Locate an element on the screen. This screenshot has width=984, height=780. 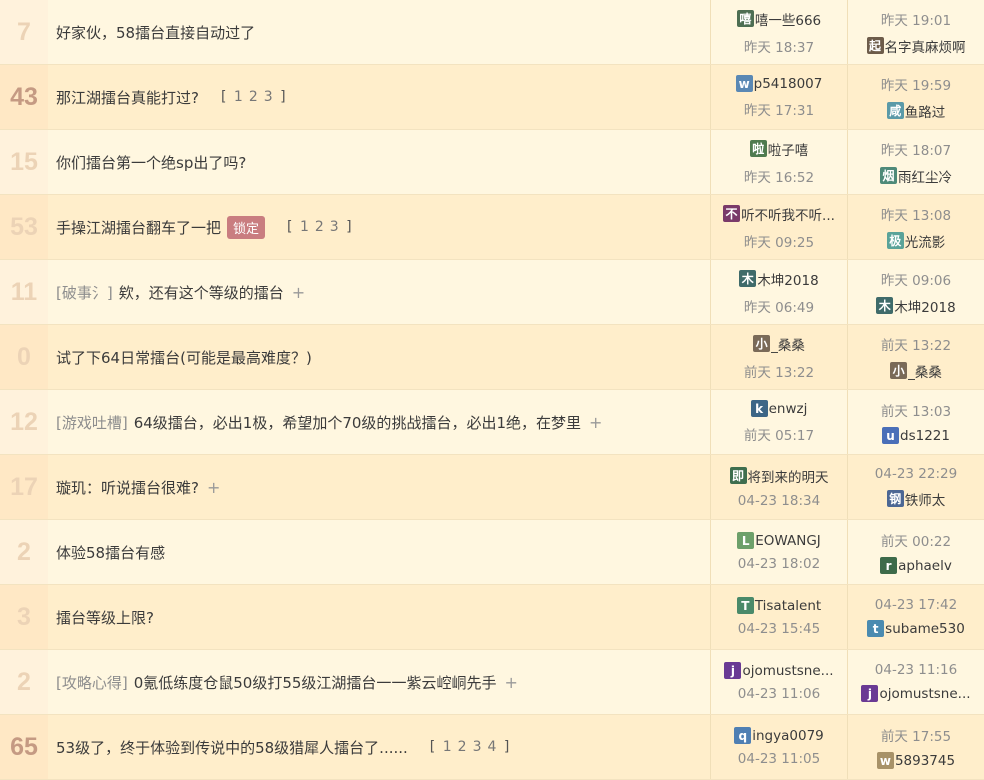
thread-title-link: 好家伙，58擂台直接自动过了 is located at coordinates (155, 32).